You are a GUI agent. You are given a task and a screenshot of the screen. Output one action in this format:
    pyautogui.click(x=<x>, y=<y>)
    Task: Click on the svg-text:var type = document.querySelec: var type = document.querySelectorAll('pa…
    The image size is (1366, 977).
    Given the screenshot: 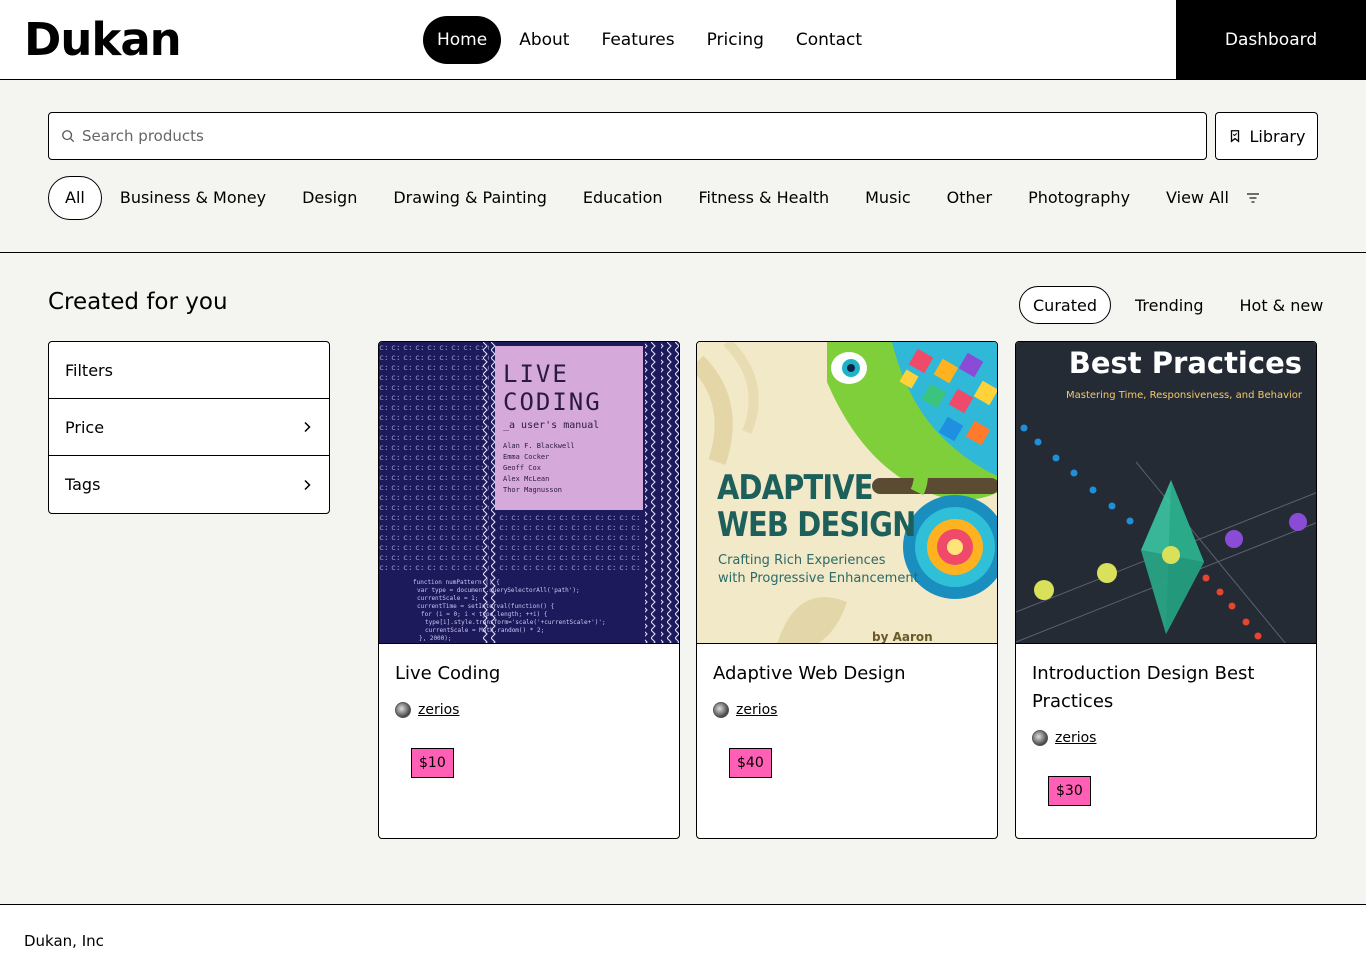 What is the action you would take?
    pyautogui.click(x=498, y=590)
    